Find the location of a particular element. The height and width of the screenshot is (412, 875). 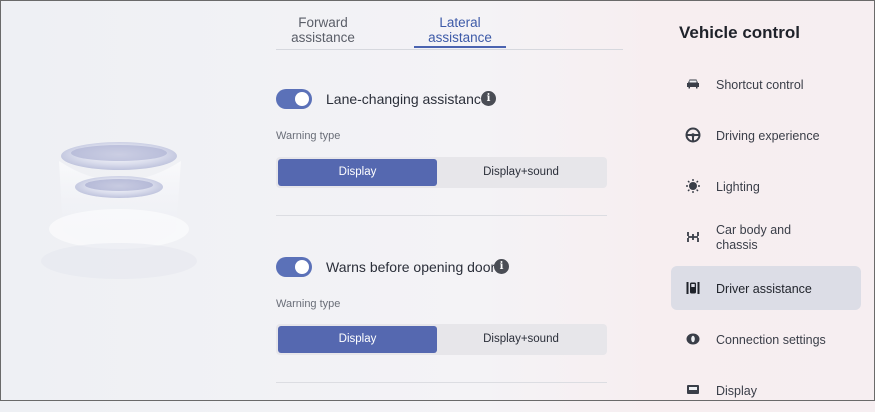

setting-lane-changing: Lane-changing assistance i is located at coordinates (442, 99).